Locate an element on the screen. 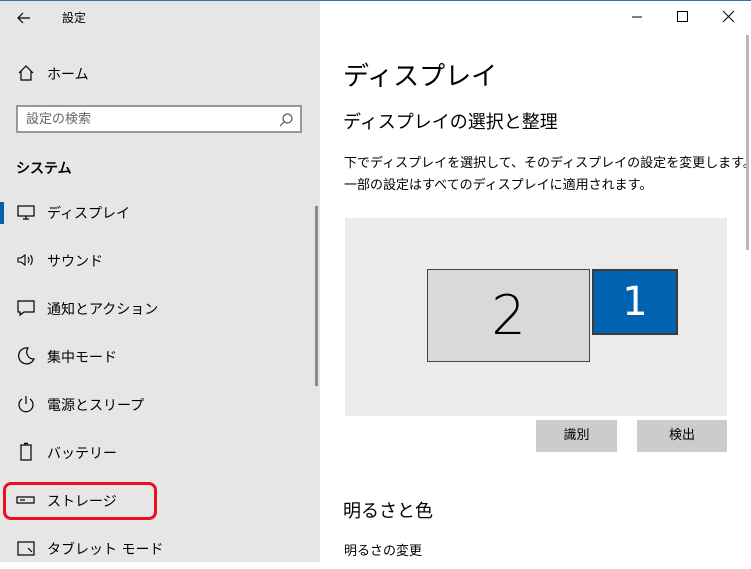  brightness-header: 明るさと色 is located at coordinates (388, 511).